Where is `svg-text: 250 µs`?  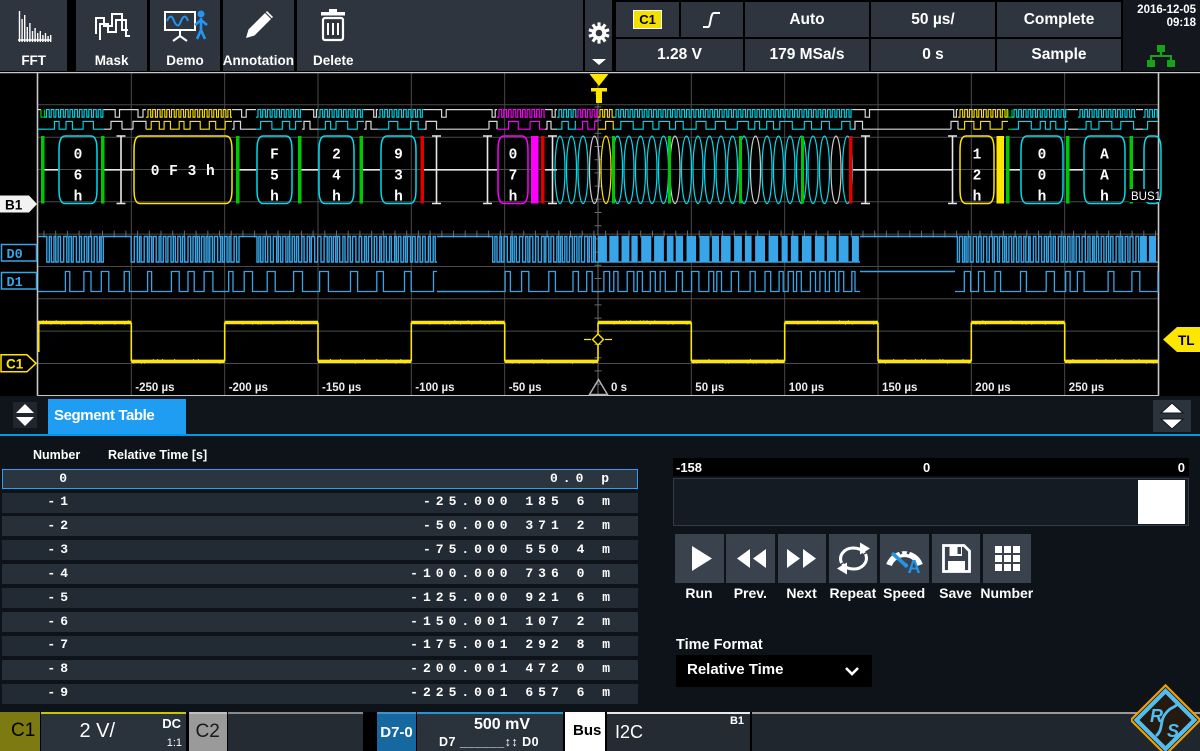 svg-text: 250 µs is located at coordinates (1086, 388).